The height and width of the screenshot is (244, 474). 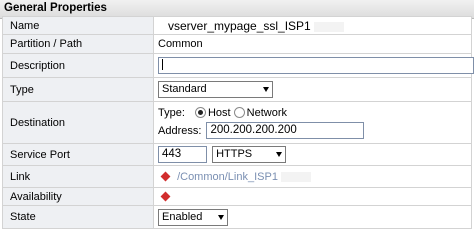 I want to click on section-title: General Properties, so click(x=55, y=8).